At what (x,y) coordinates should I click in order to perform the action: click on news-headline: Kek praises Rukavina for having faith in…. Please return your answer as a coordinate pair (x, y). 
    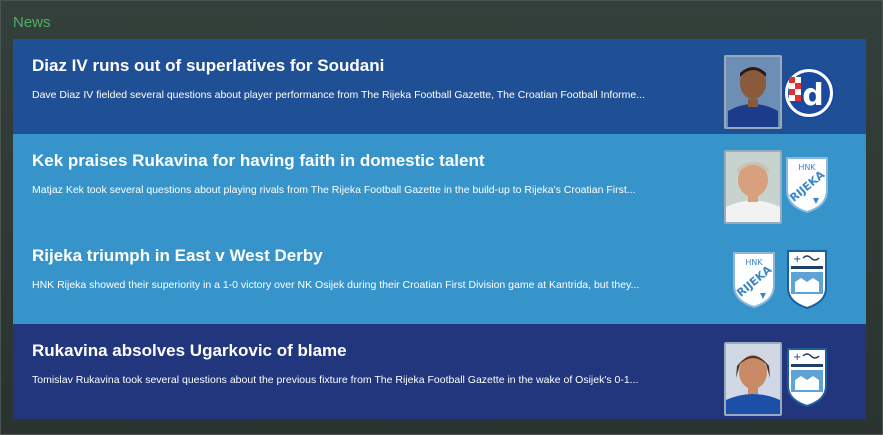
    Looking at the image, I should click on (258, 161).